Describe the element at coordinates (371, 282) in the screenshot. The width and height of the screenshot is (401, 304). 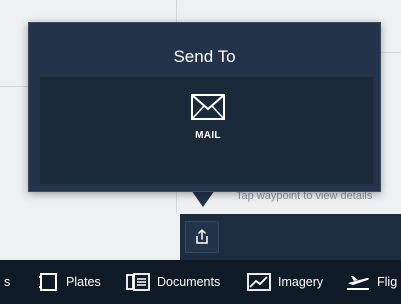
I see `tab-flight: Flig` at that location.